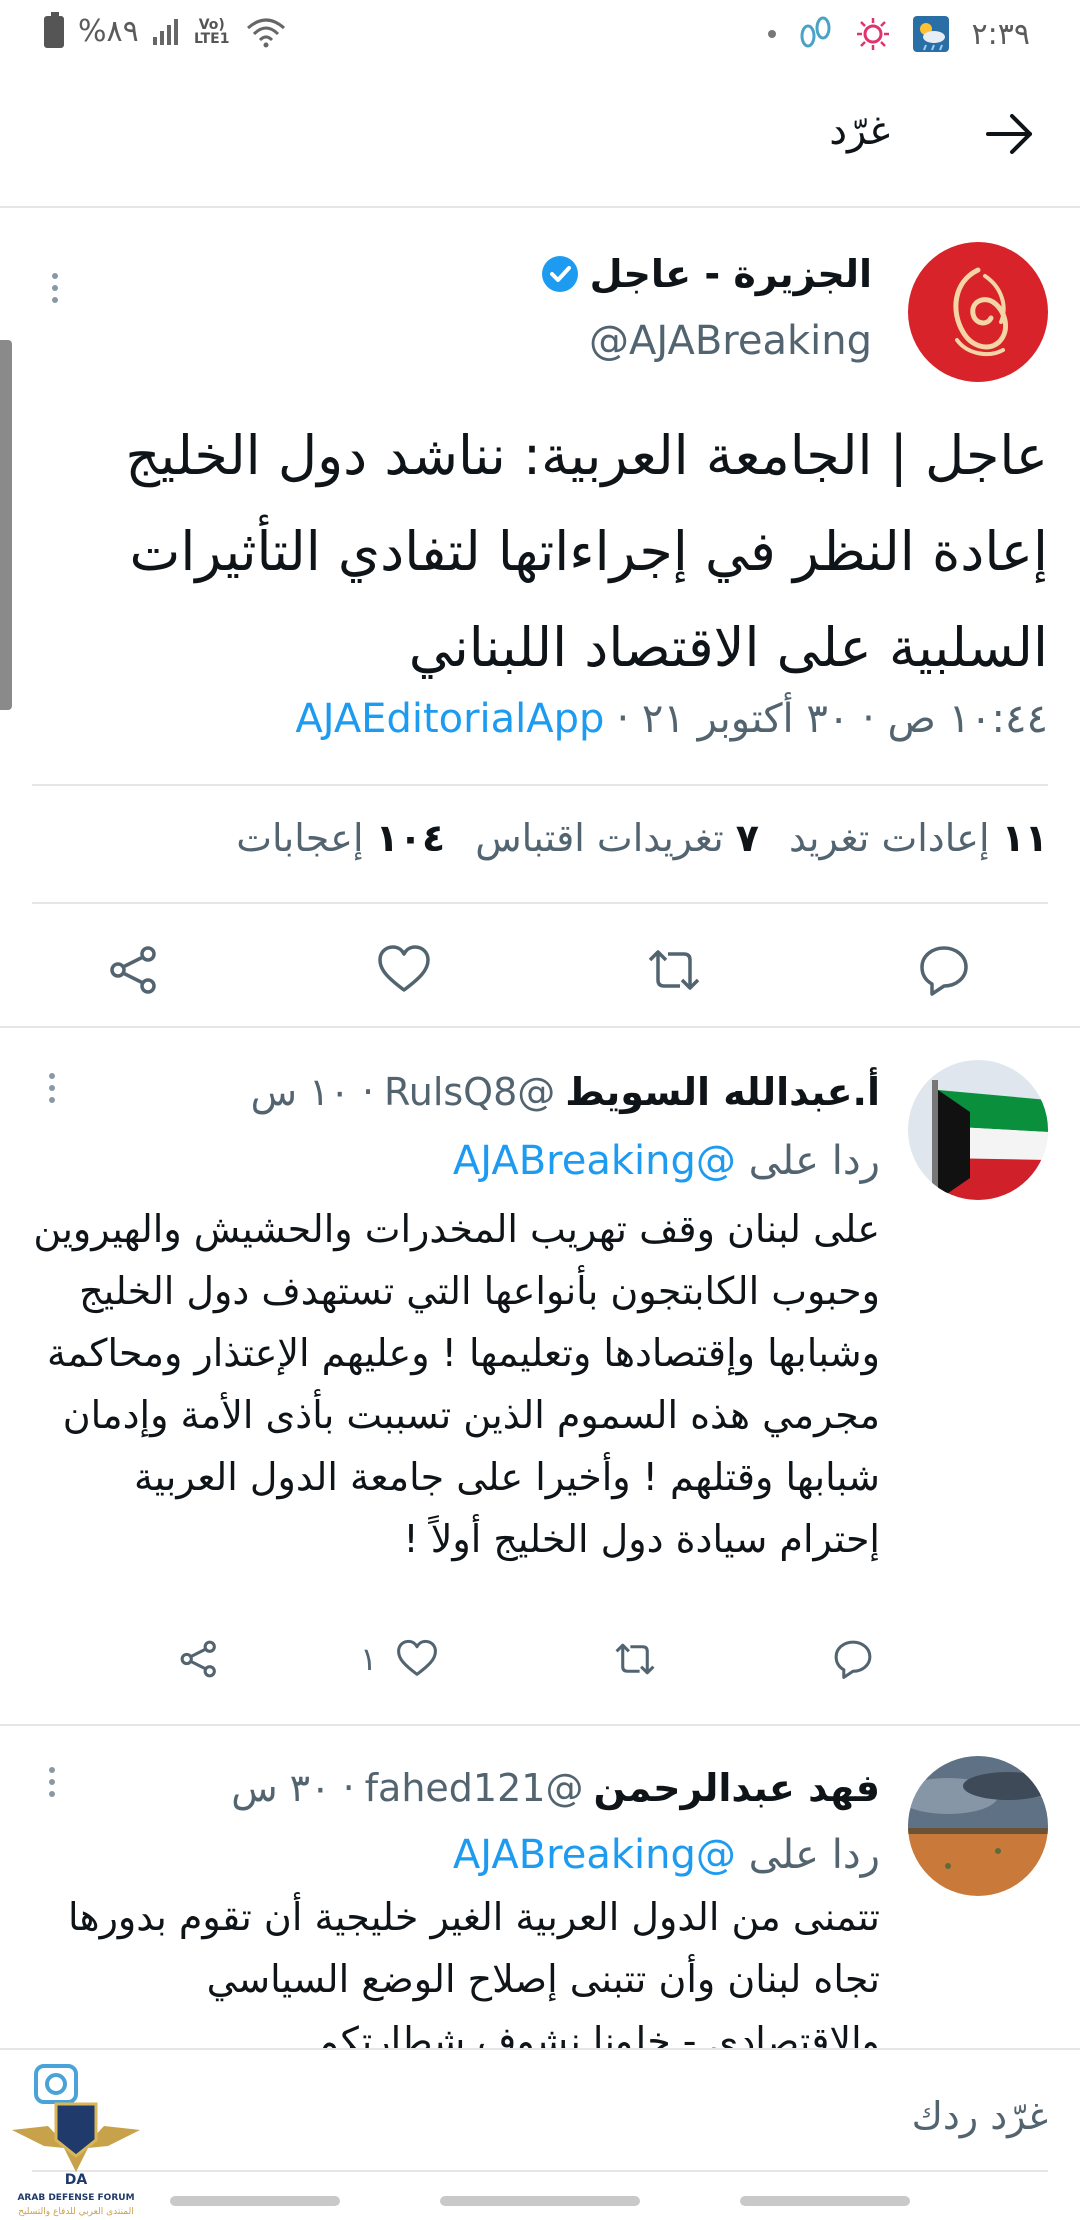  I want to click on aljazeera-logo-icon, so click(981, 312).